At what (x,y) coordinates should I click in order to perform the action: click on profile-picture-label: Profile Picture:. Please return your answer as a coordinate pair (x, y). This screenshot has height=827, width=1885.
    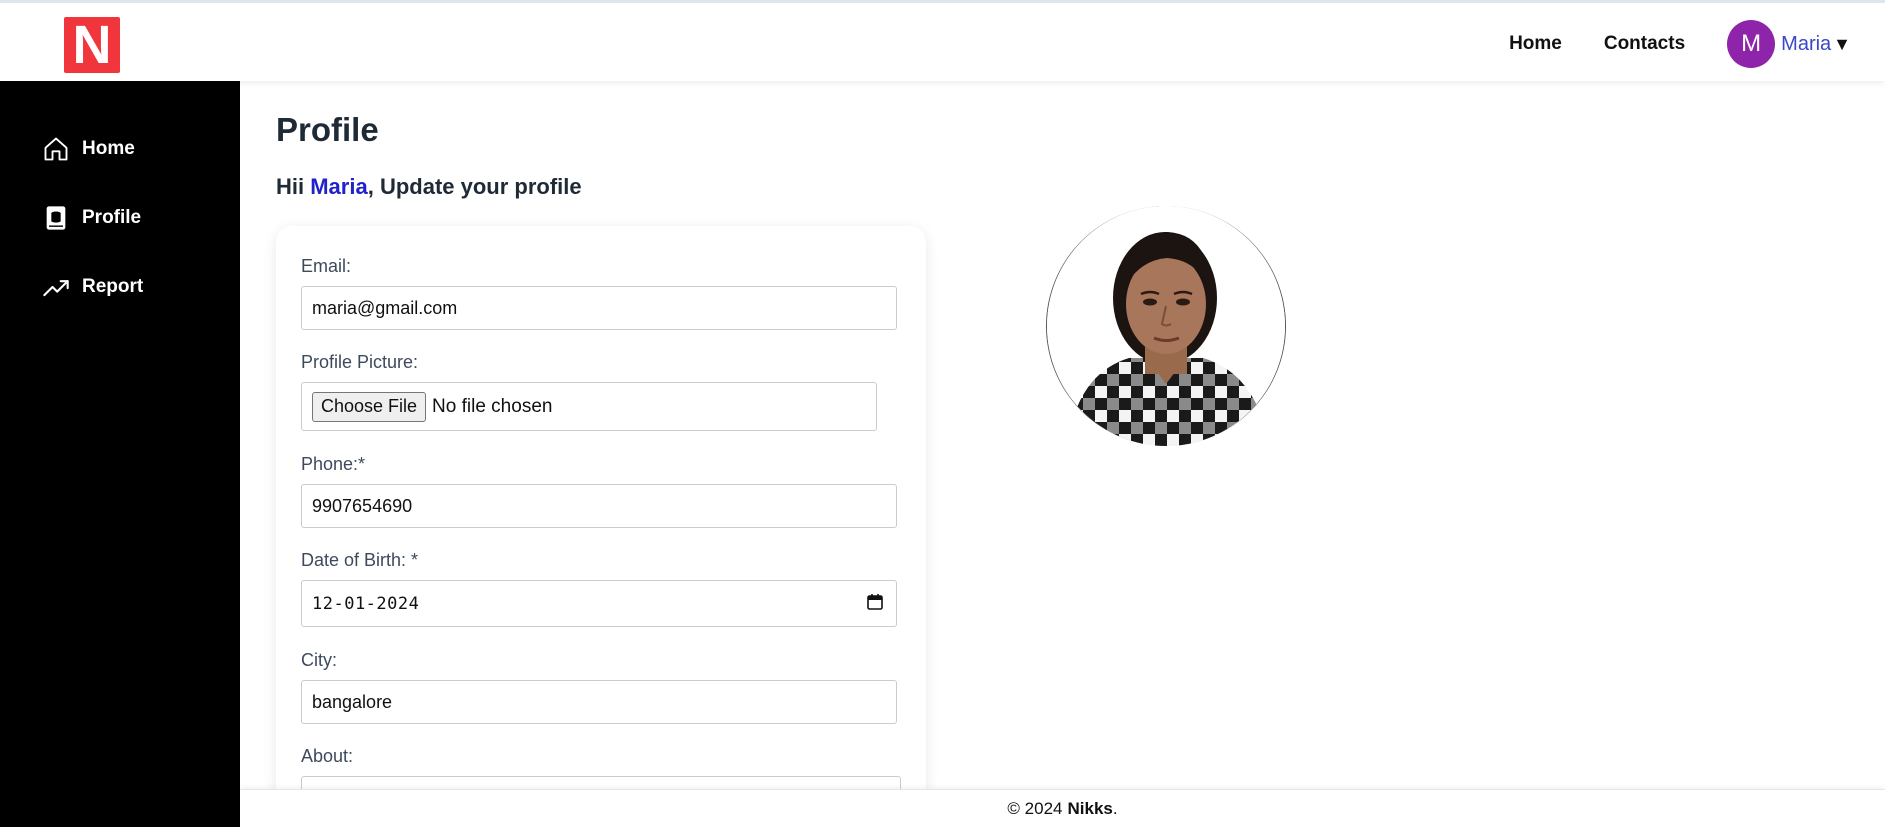
    Looking at the image, I should click on (360, 362).